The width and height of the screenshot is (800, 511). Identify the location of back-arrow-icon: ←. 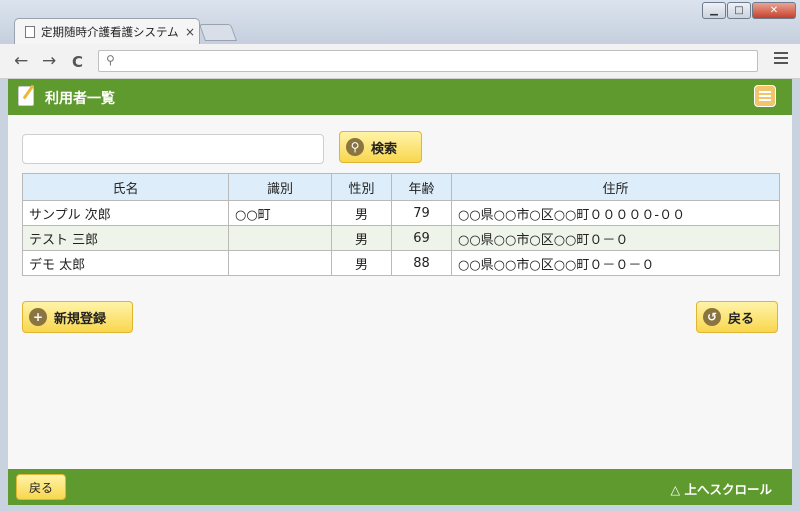
(21, 61).